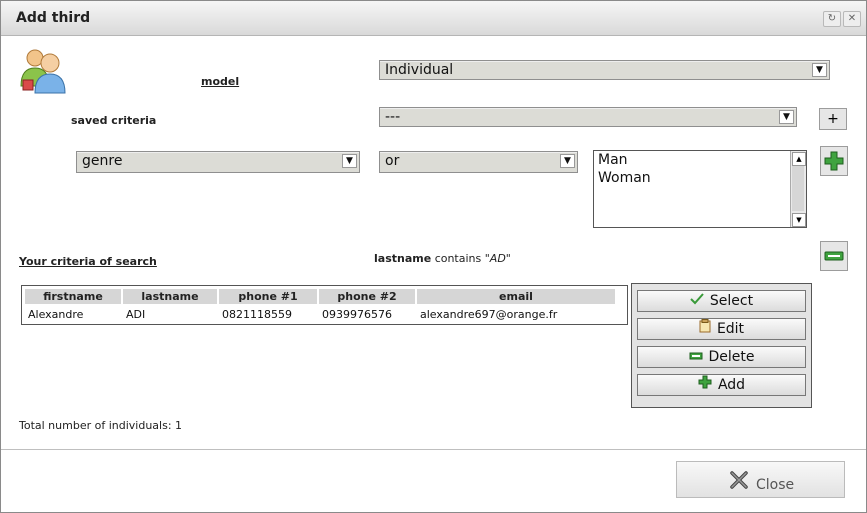  Describe the element at coordinates (433, 449) in the screenshot. I see `footer-divider` at that location.